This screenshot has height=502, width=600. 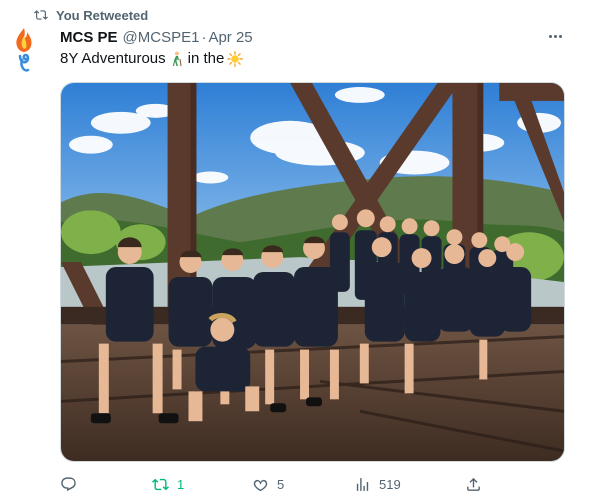 I want to click on reply-icon, so click(x=68, y=483).